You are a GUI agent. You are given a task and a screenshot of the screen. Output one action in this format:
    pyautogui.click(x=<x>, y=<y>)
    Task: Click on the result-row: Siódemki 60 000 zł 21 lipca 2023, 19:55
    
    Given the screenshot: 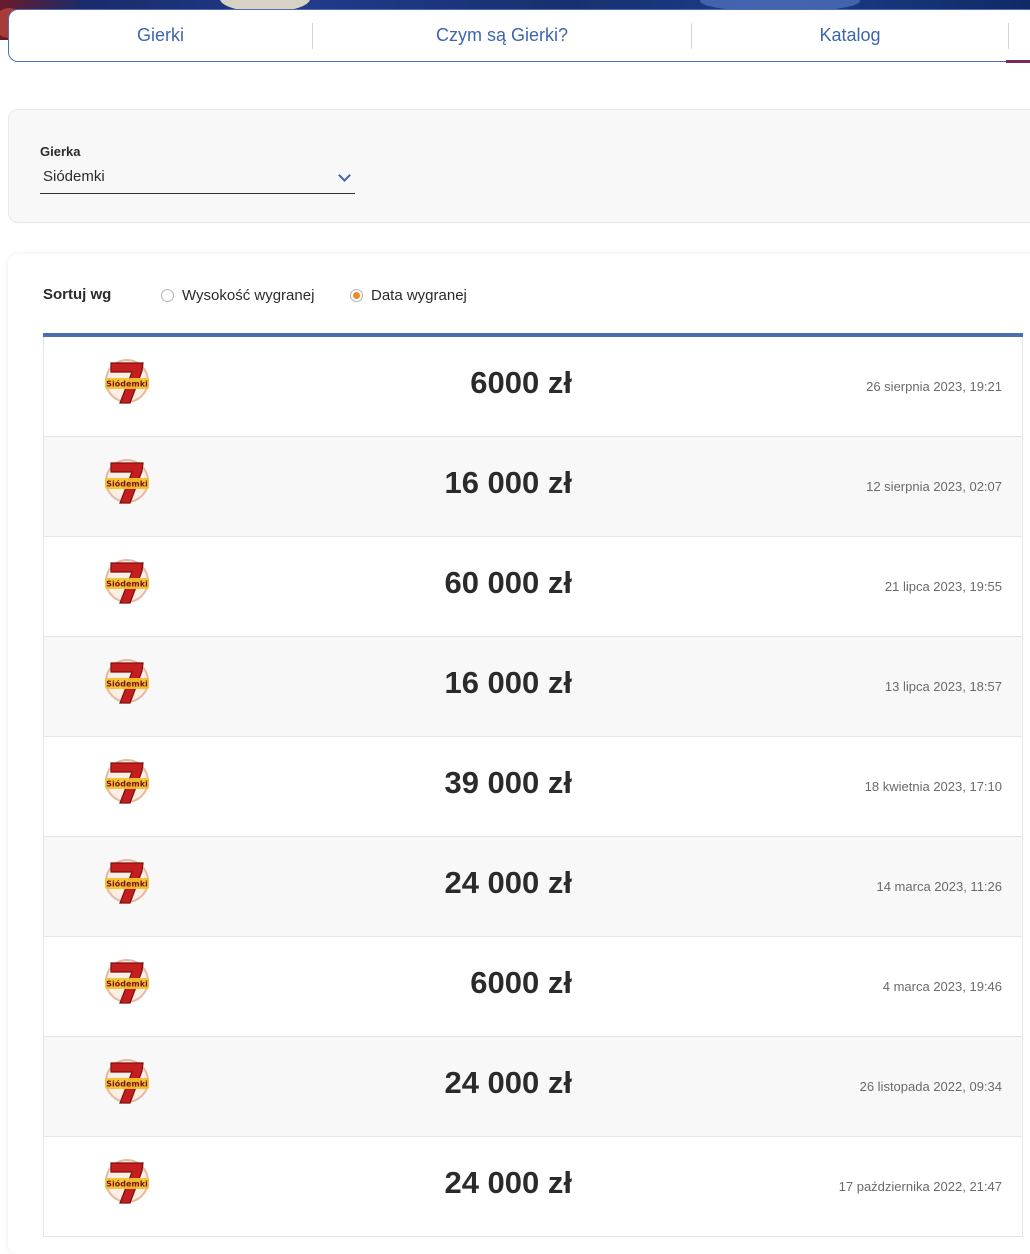 What is the action you would take?
    pyautogui.click(x=533, y=587)
    